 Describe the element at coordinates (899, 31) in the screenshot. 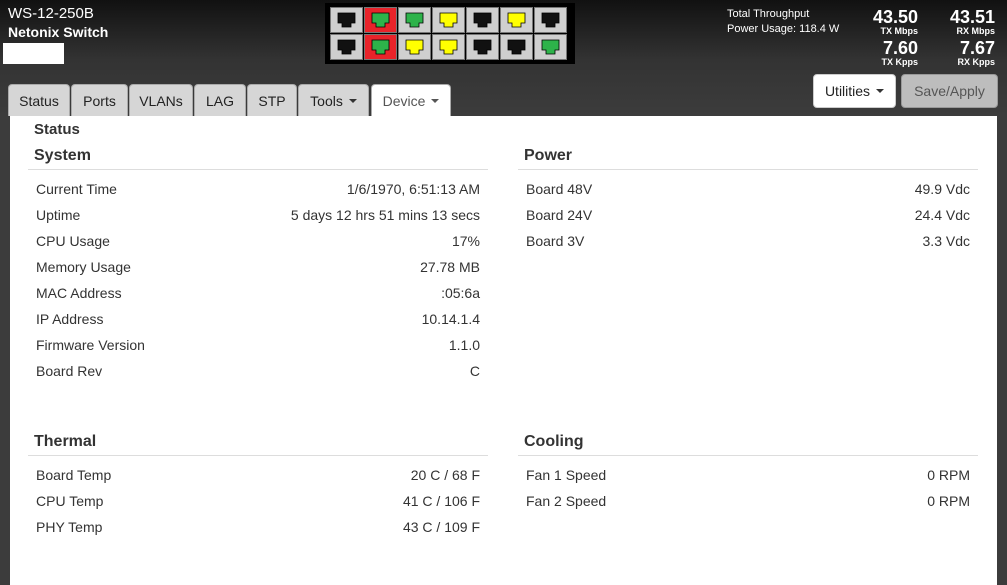

I see `tx-mbps-label: TX Mbps` at that location.